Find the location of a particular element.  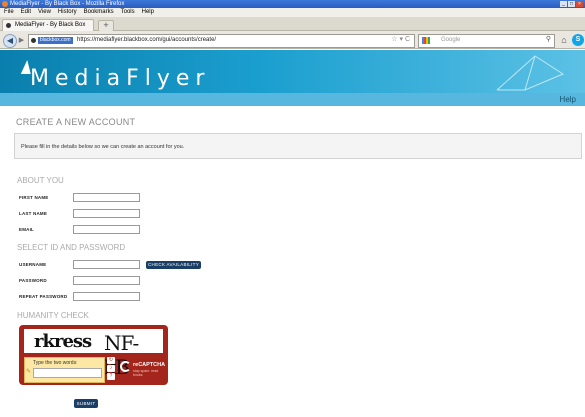

captcha-prompt: Type the two words: is located at coordinates (55, 363).